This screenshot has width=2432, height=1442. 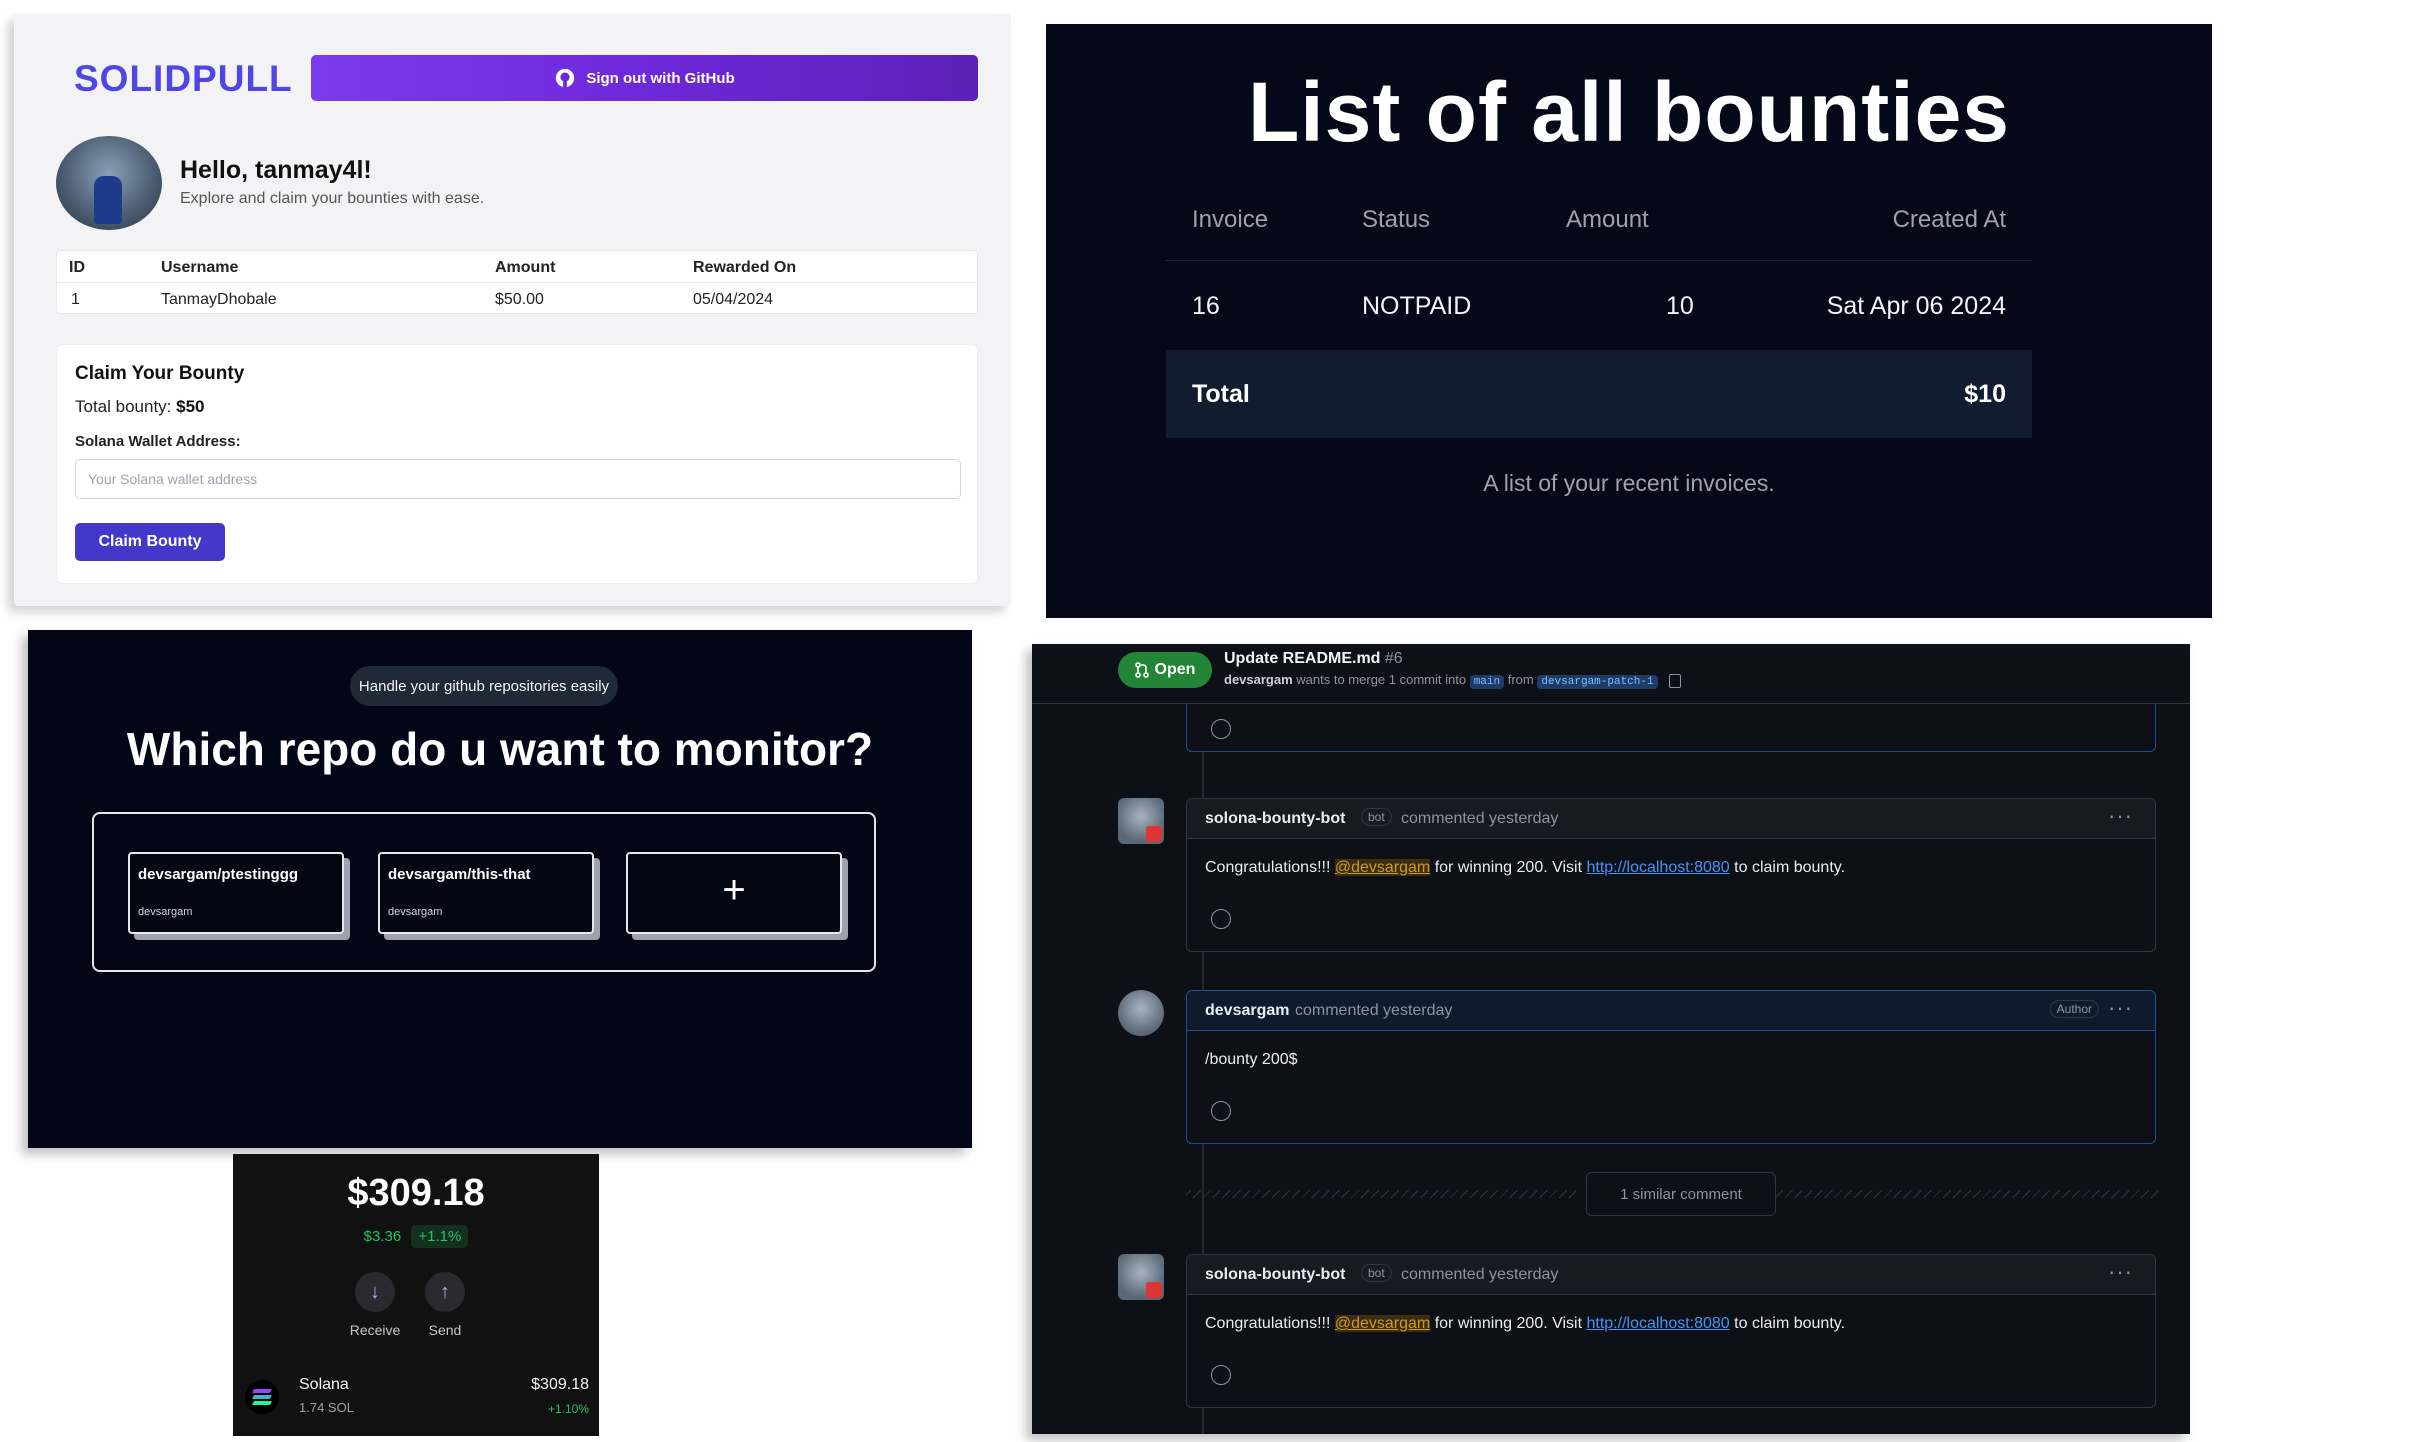 I want to click on merge-from-text: from, so click(x=1520, y=679).